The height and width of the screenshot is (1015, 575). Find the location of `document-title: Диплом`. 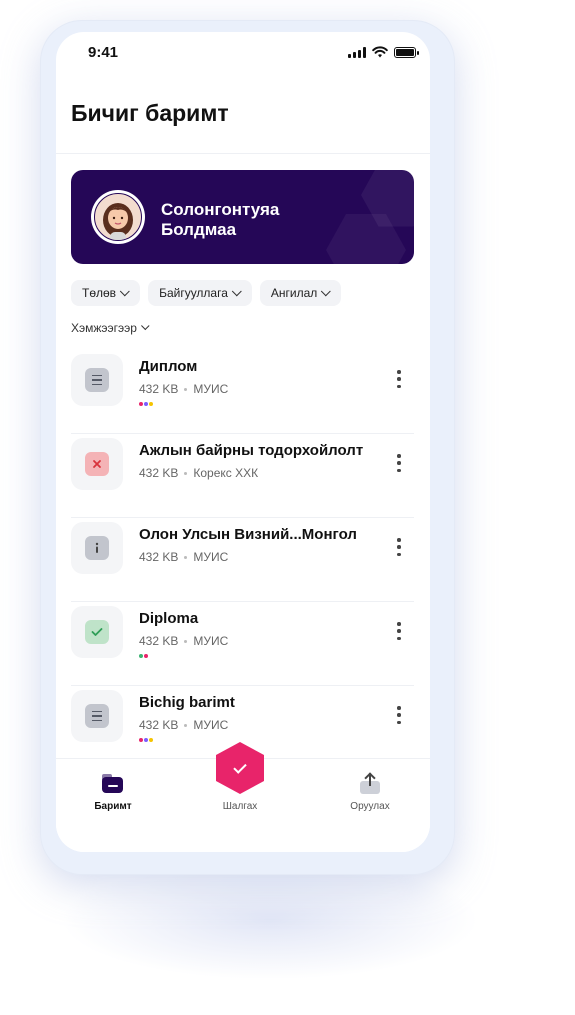

document-title: Диплом is located at coordinates (168, 366).